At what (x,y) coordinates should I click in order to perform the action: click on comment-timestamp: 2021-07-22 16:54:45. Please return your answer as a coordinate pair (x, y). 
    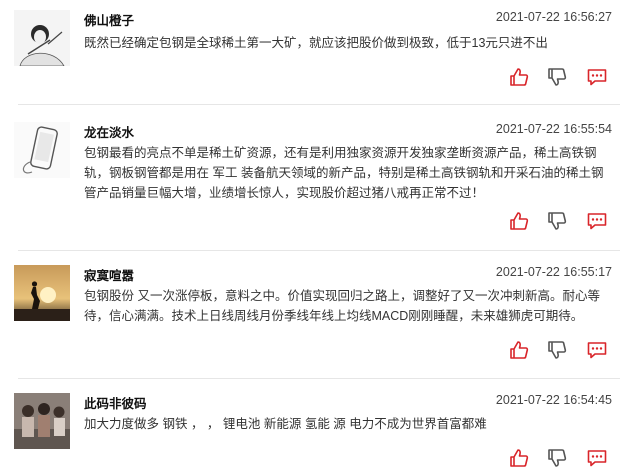
    Looking at the image, I should click on (553, 400).